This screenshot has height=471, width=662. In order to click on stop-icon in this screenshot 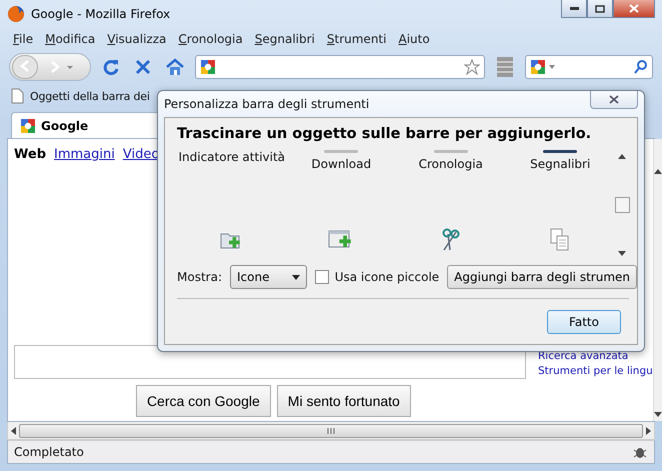, I will do `click(143, 67)`.